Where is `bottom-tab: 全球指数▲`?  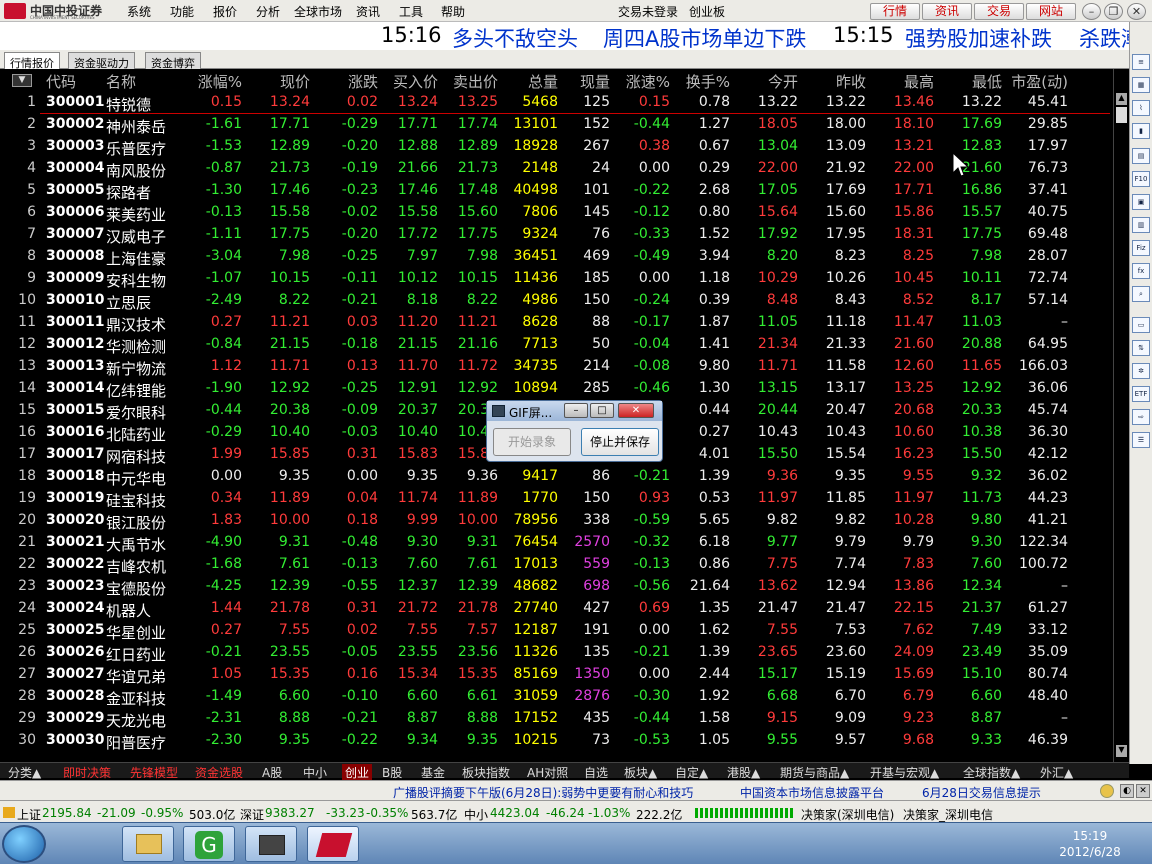 bottom-tab: 全球指数▲ is located at coordinates (991, 772).